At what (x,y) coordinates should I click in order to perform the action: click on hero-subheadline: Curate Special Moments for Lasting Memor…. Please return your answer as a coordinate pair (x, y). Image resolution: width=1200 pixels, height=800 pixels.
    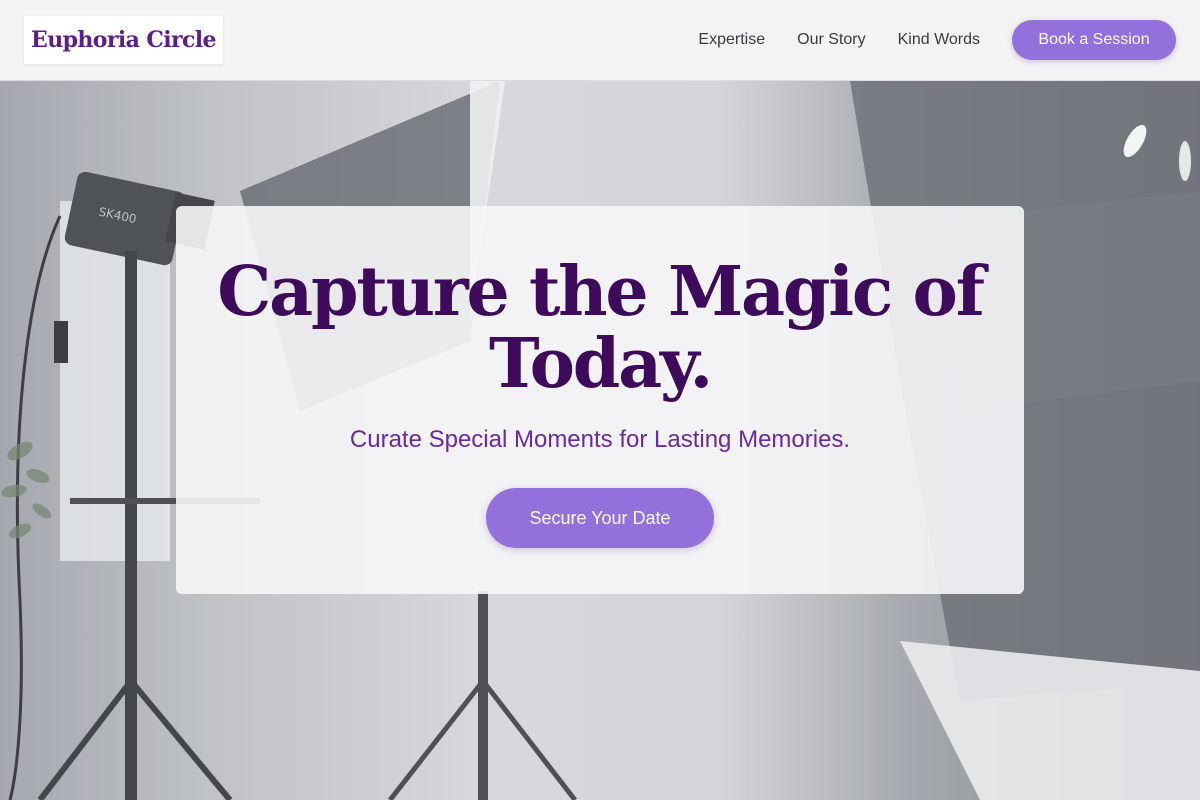
    Looking at the image, I should click on (600, 439).